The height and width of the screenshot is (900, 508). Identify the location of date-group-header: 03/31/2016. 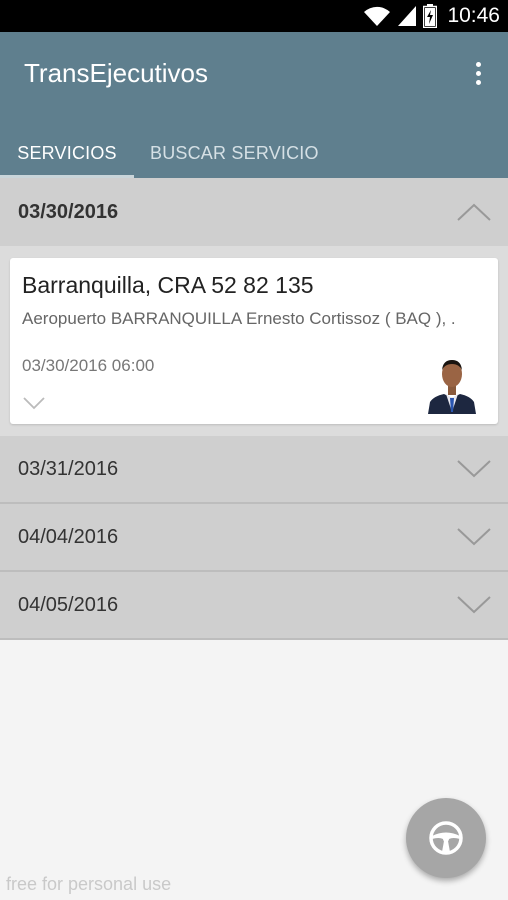
(254, 470).